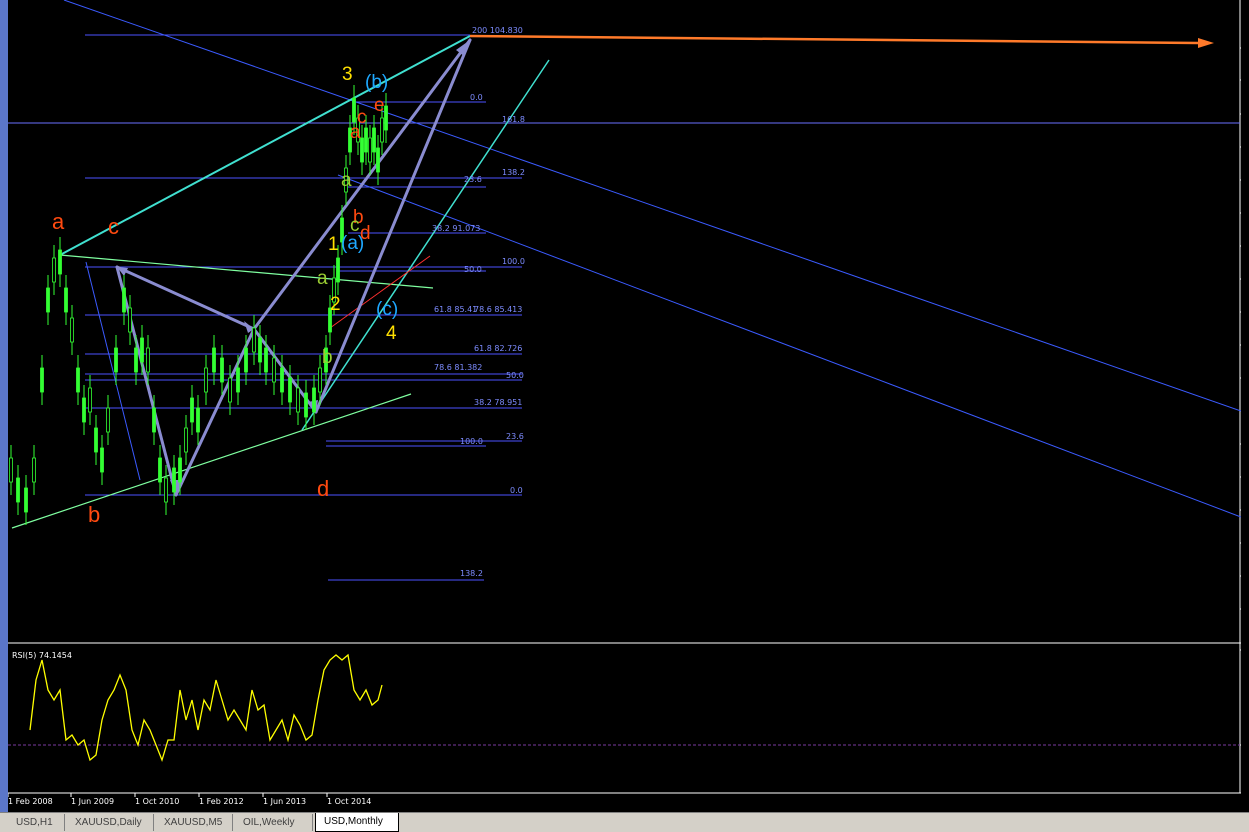 This screenshot has height=832, width=1249. What do you see at coordinates (30, 801) in the screenshot?
I see `time-axis-label: 1 Feb 2008` at bounding box center [30, 801].